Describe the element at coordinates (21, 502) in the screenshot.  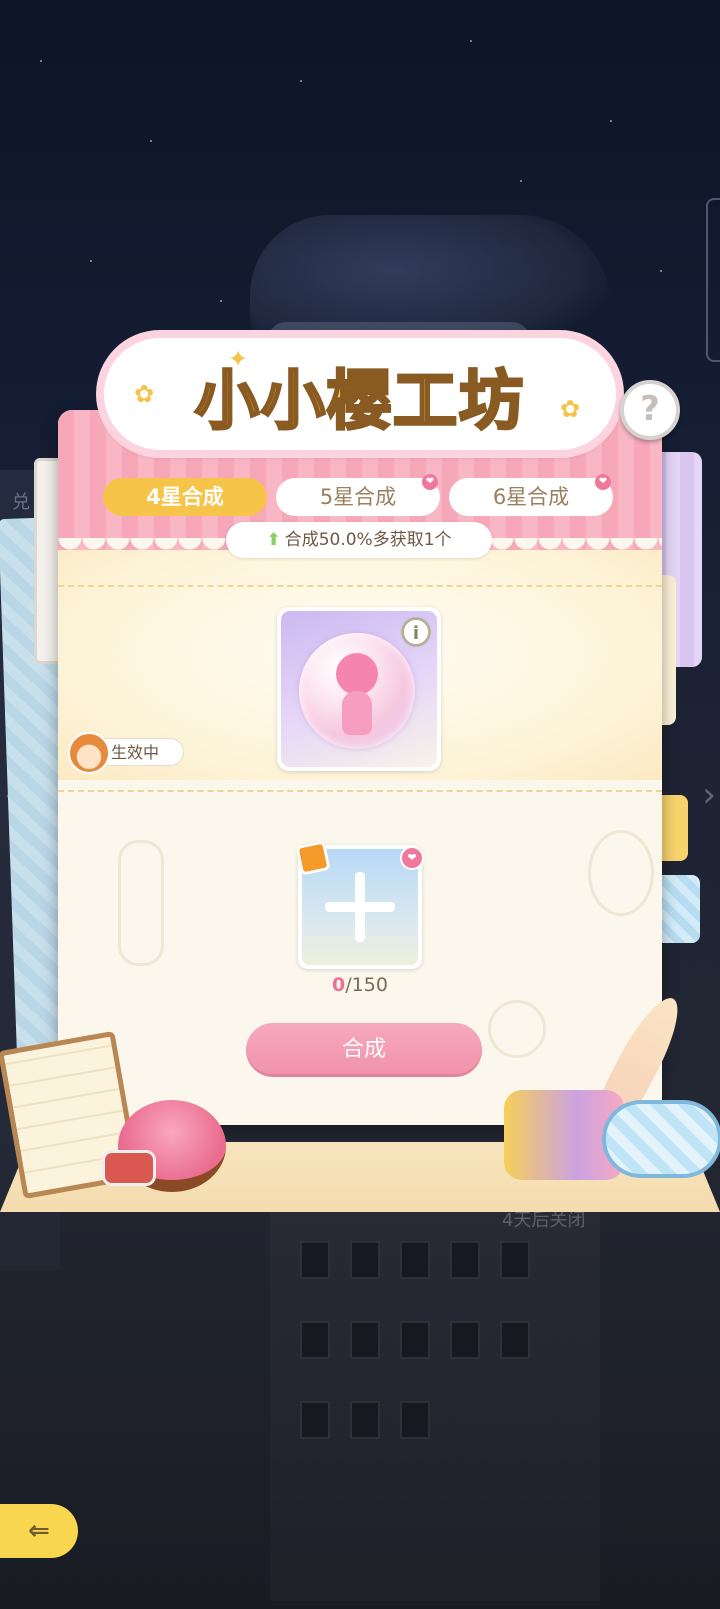
I see `background-left-label: 兑` at that location.